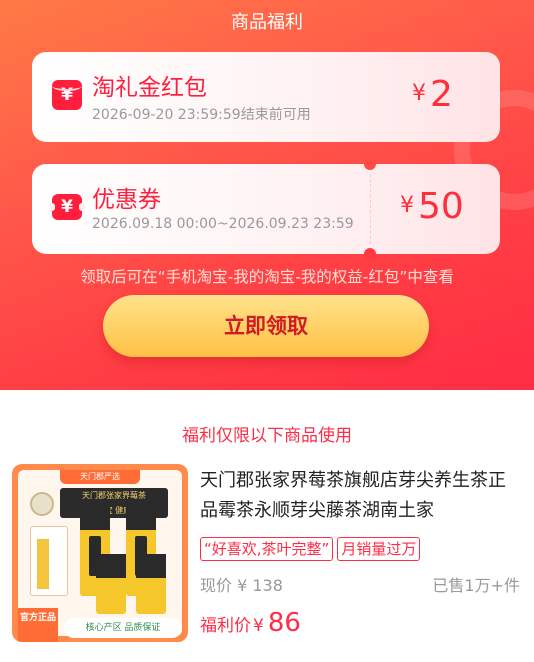  Describe the element at coordinates (379, 549) in the screenshot. I see `sales-tag: 月销量过万` at that location.